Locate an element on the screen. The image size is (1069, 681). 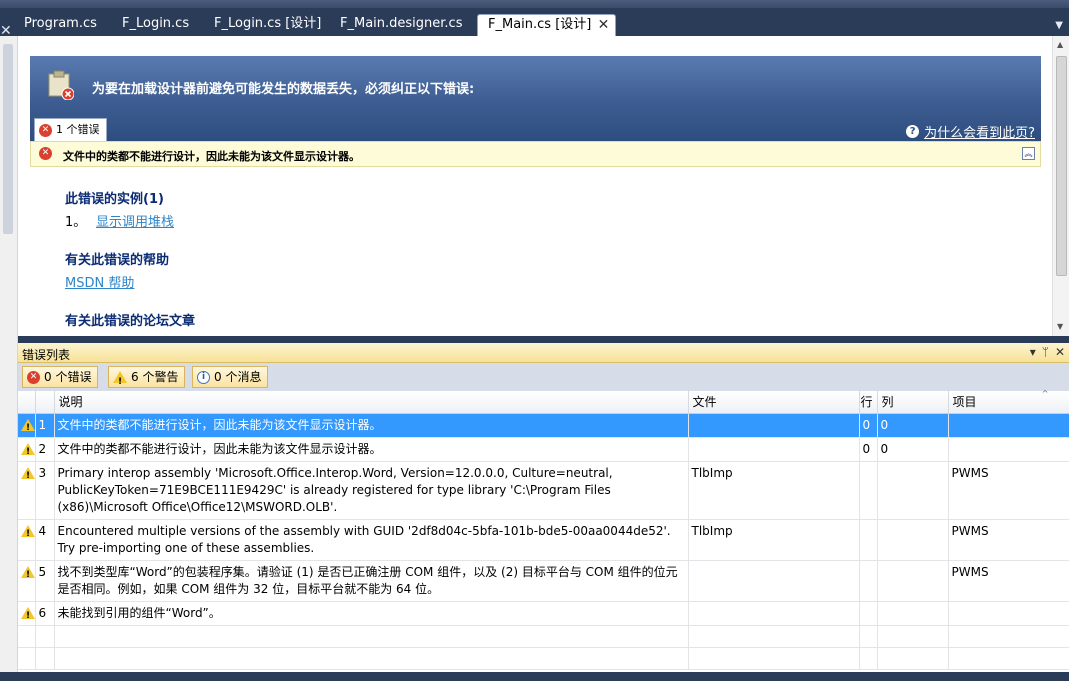
tab-label: F_Main.designer.cs is located at coordinates (401, 23).